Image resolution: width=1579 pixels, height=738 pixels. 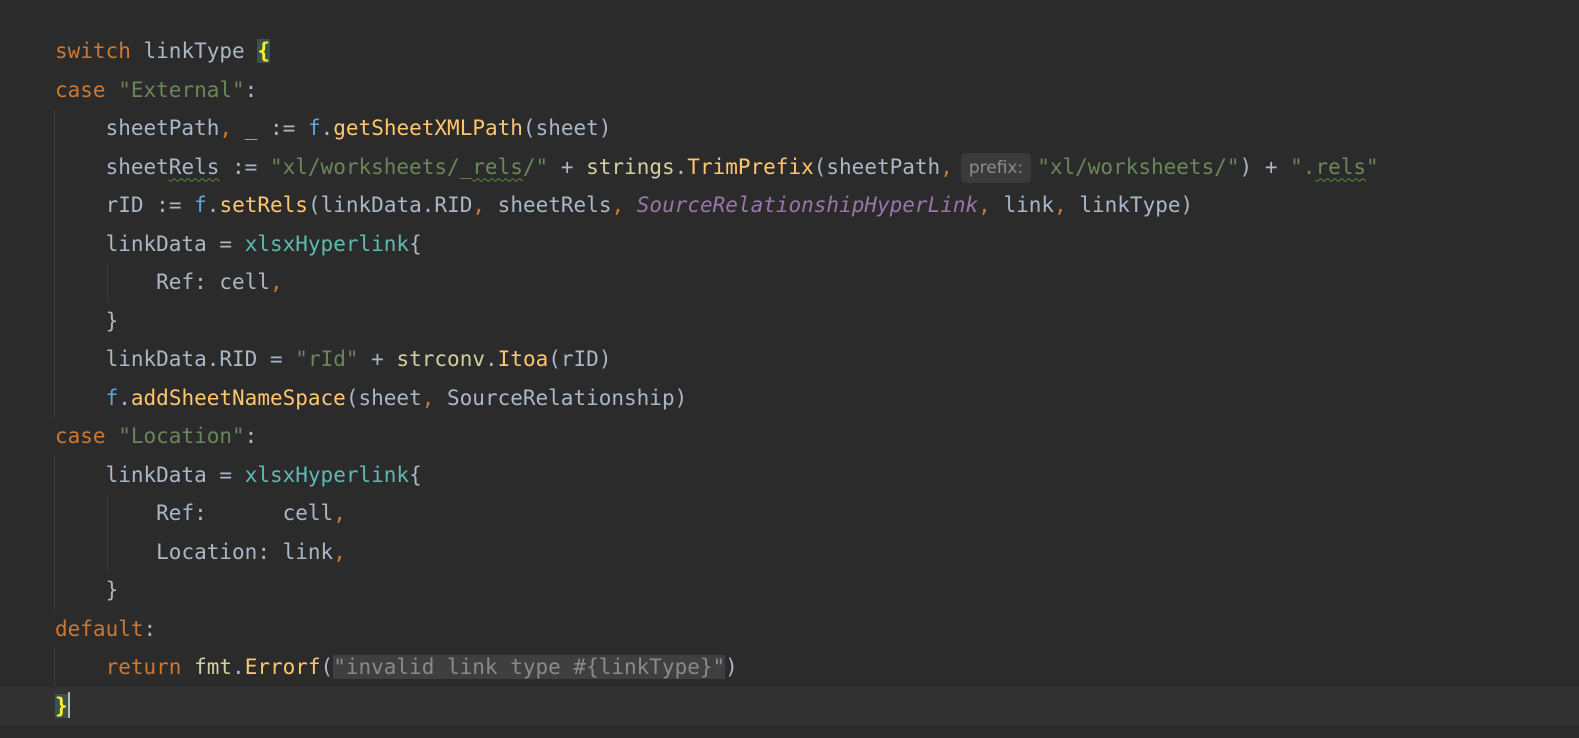 I want to click on string-literal: ".rels", so click(x=1334, y=166).